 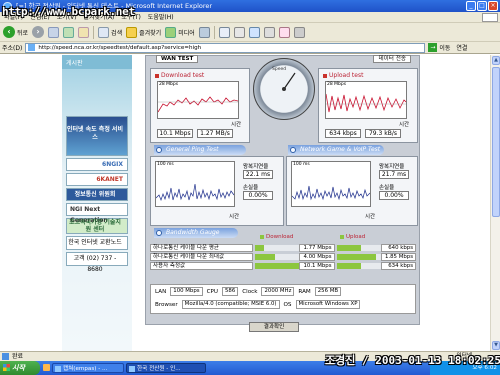 What do you see at coordinates (276, 237) in the screenshot?
I see `download-column-header: Download` at bounding box center [276, 237].